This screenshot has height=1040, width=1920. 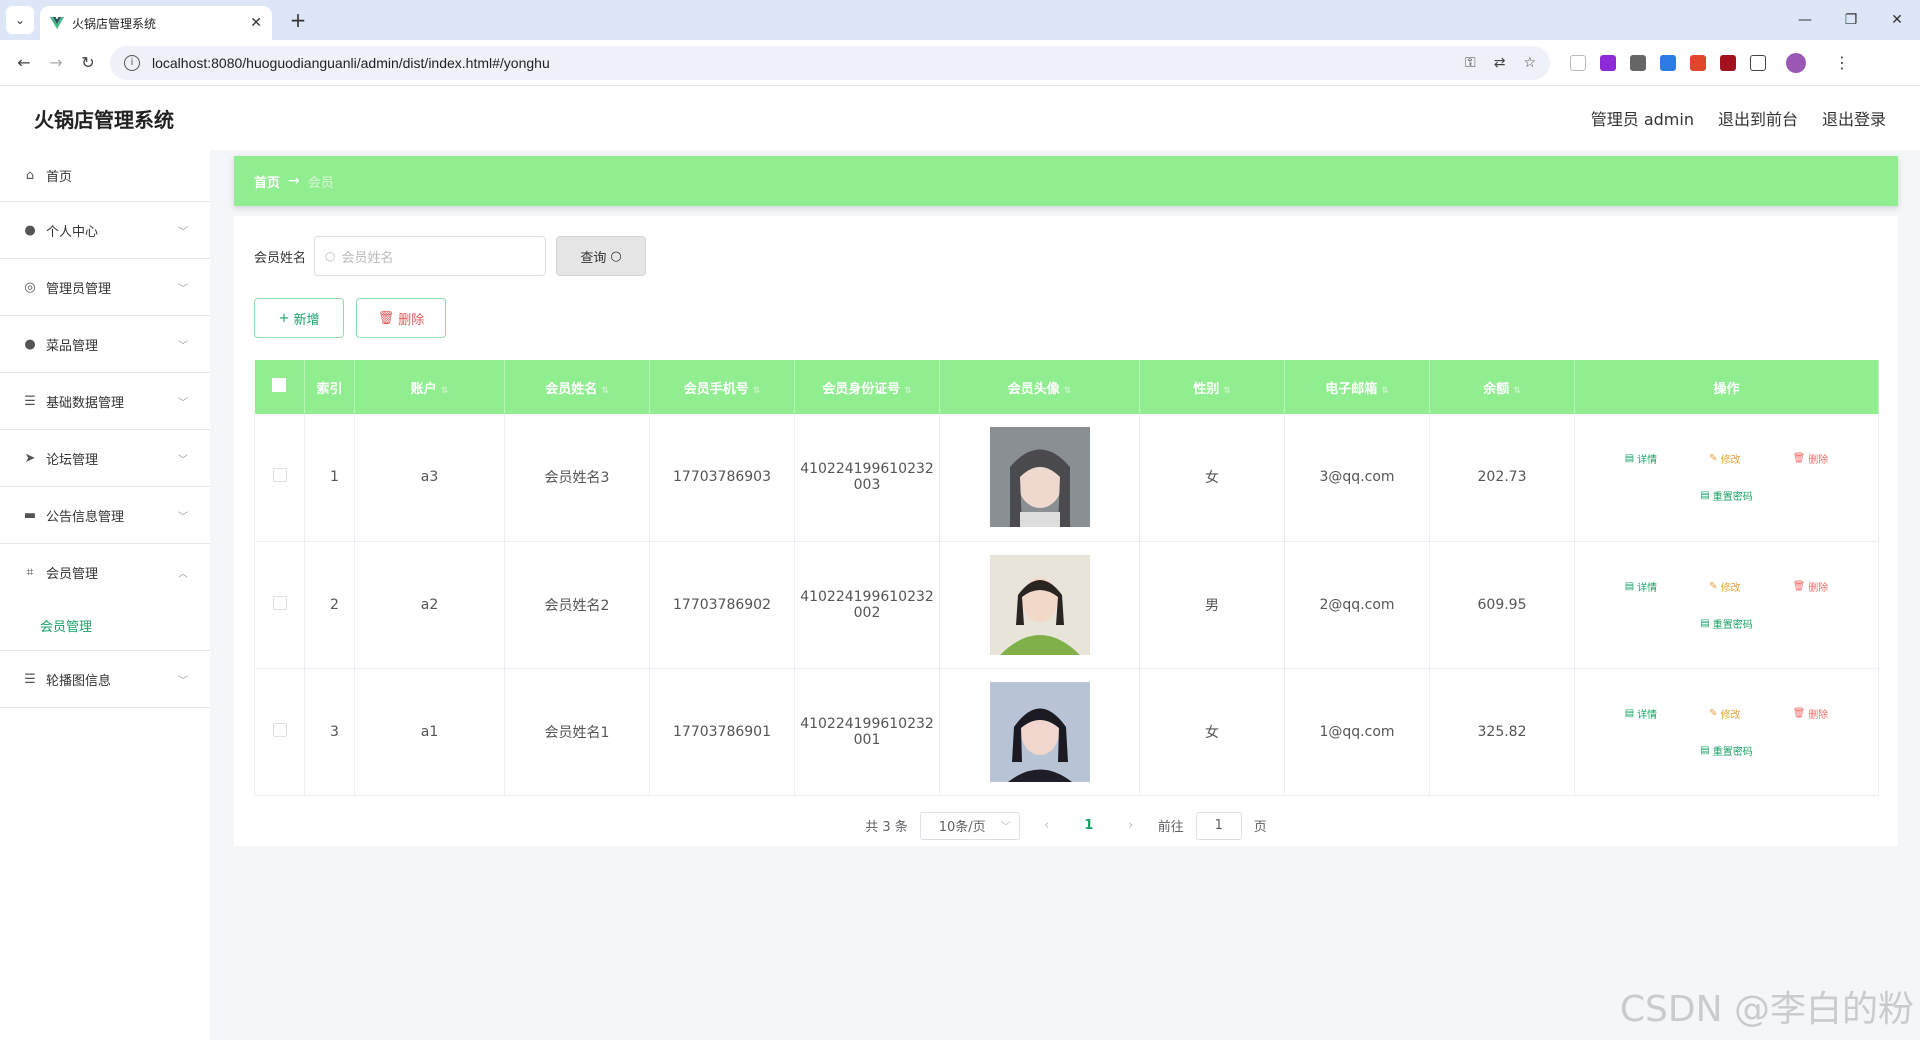 I want to click on password-key-icon: ⚿, so click(x=1470, y=63).